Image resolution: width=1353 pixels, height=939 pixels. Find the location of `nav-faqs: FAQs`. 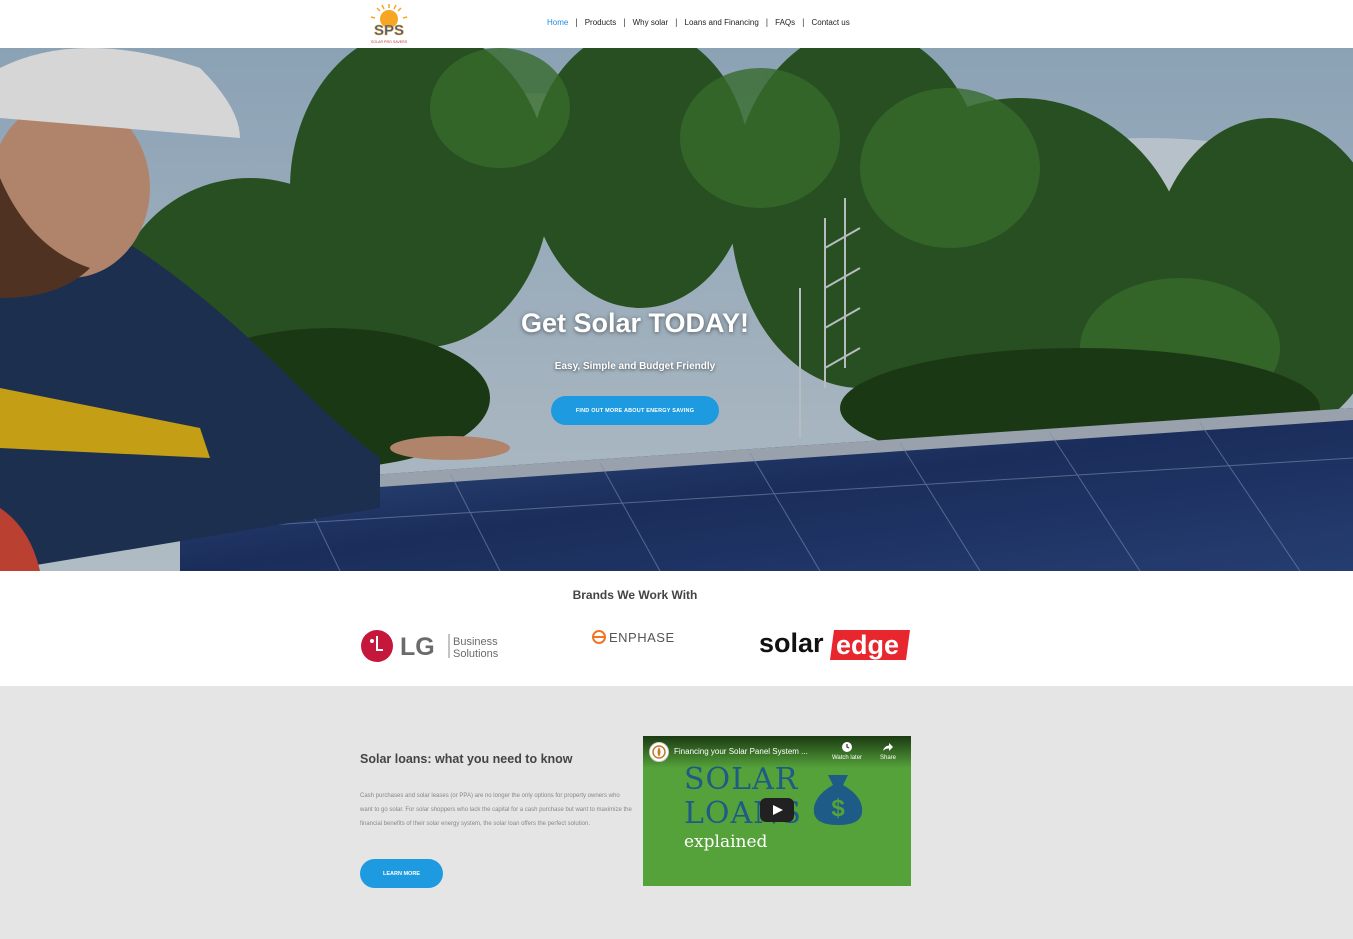

nav-faqs: FAQs is located at coordinates (785, 22).